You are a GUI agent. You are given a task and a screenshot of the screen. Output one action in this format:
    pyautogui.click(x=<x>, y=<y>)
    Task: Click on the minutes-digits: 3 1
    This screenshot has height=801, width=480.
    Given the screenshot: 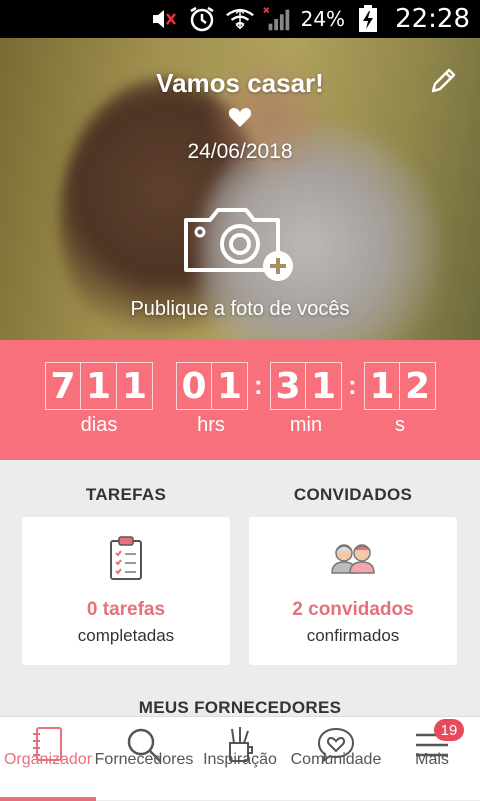 What is the action you would take?
    pyautogui.click(x=306, y=386)
    